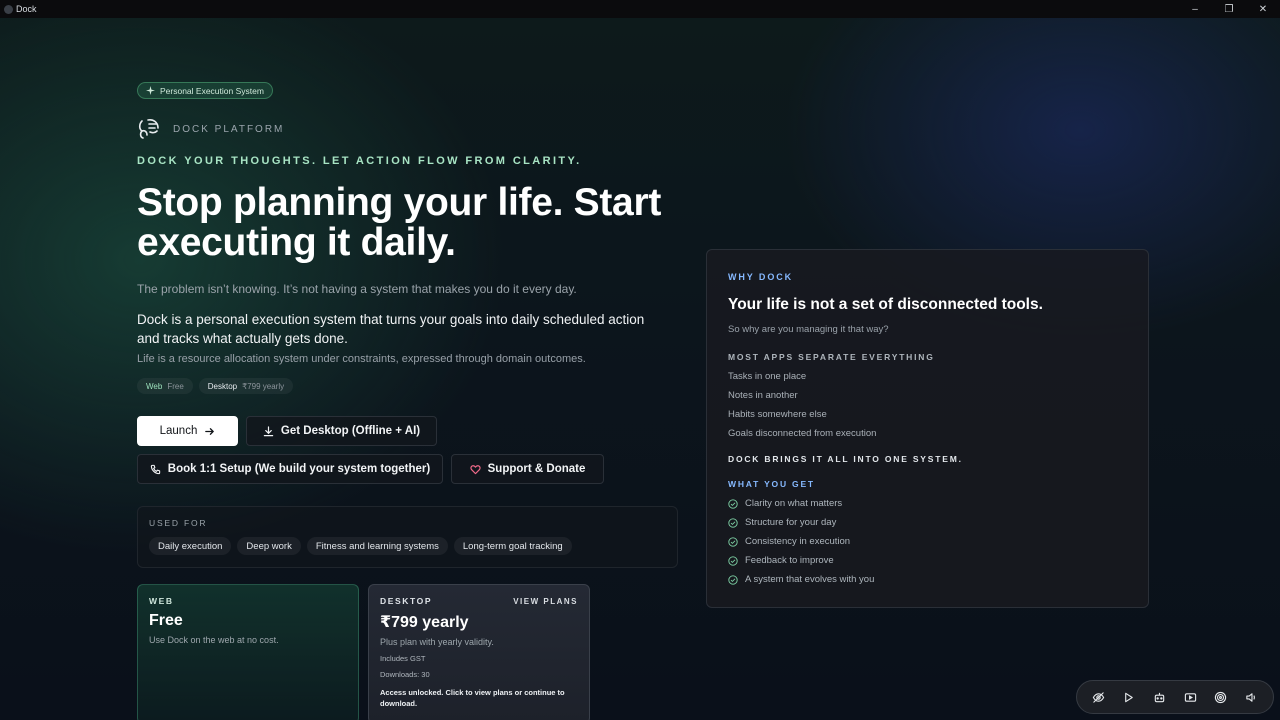  I want to click on hide-toolbar-button, so click(1098, 697).